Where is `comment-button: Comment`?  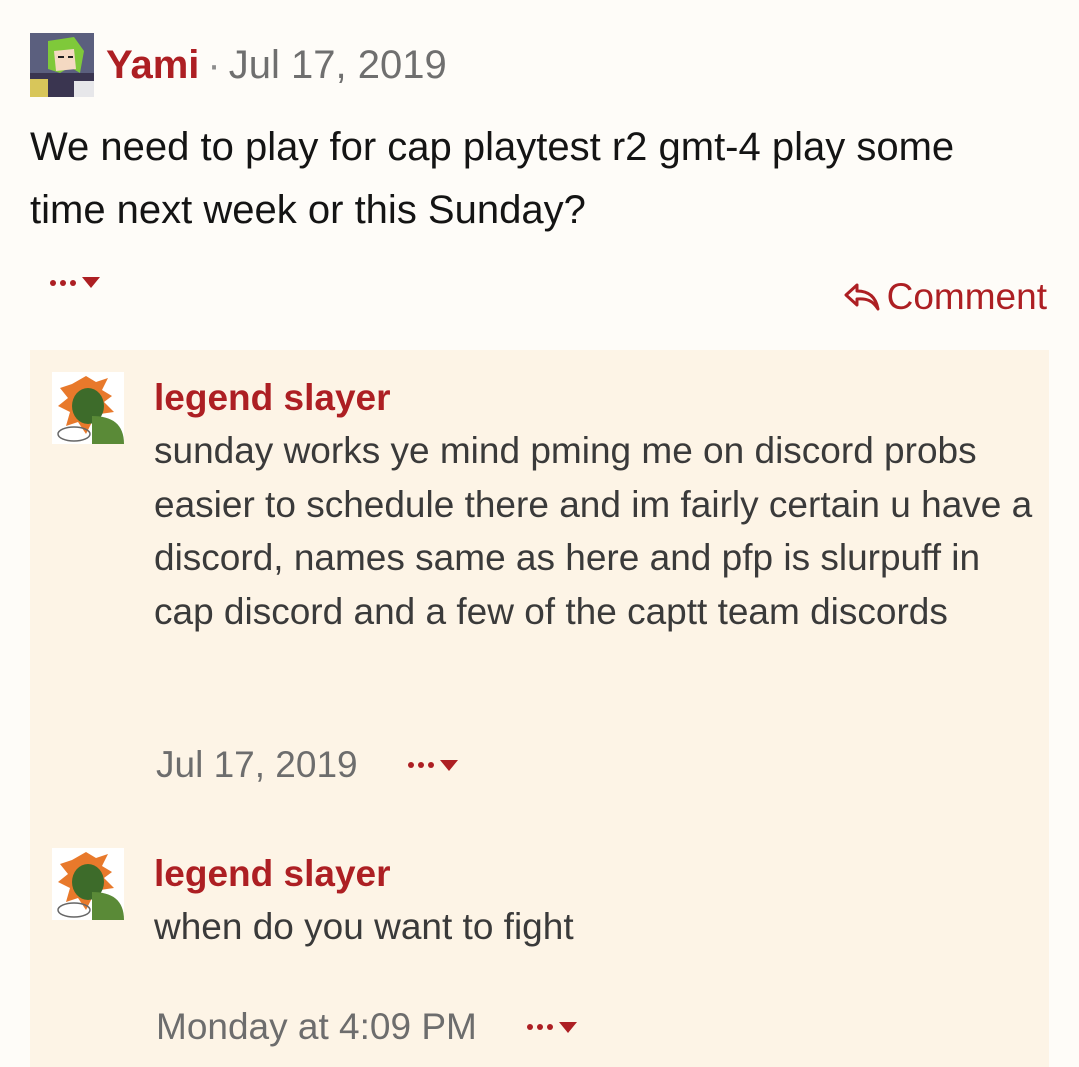 comment-button: Comment is located at coordinates (945, 297).